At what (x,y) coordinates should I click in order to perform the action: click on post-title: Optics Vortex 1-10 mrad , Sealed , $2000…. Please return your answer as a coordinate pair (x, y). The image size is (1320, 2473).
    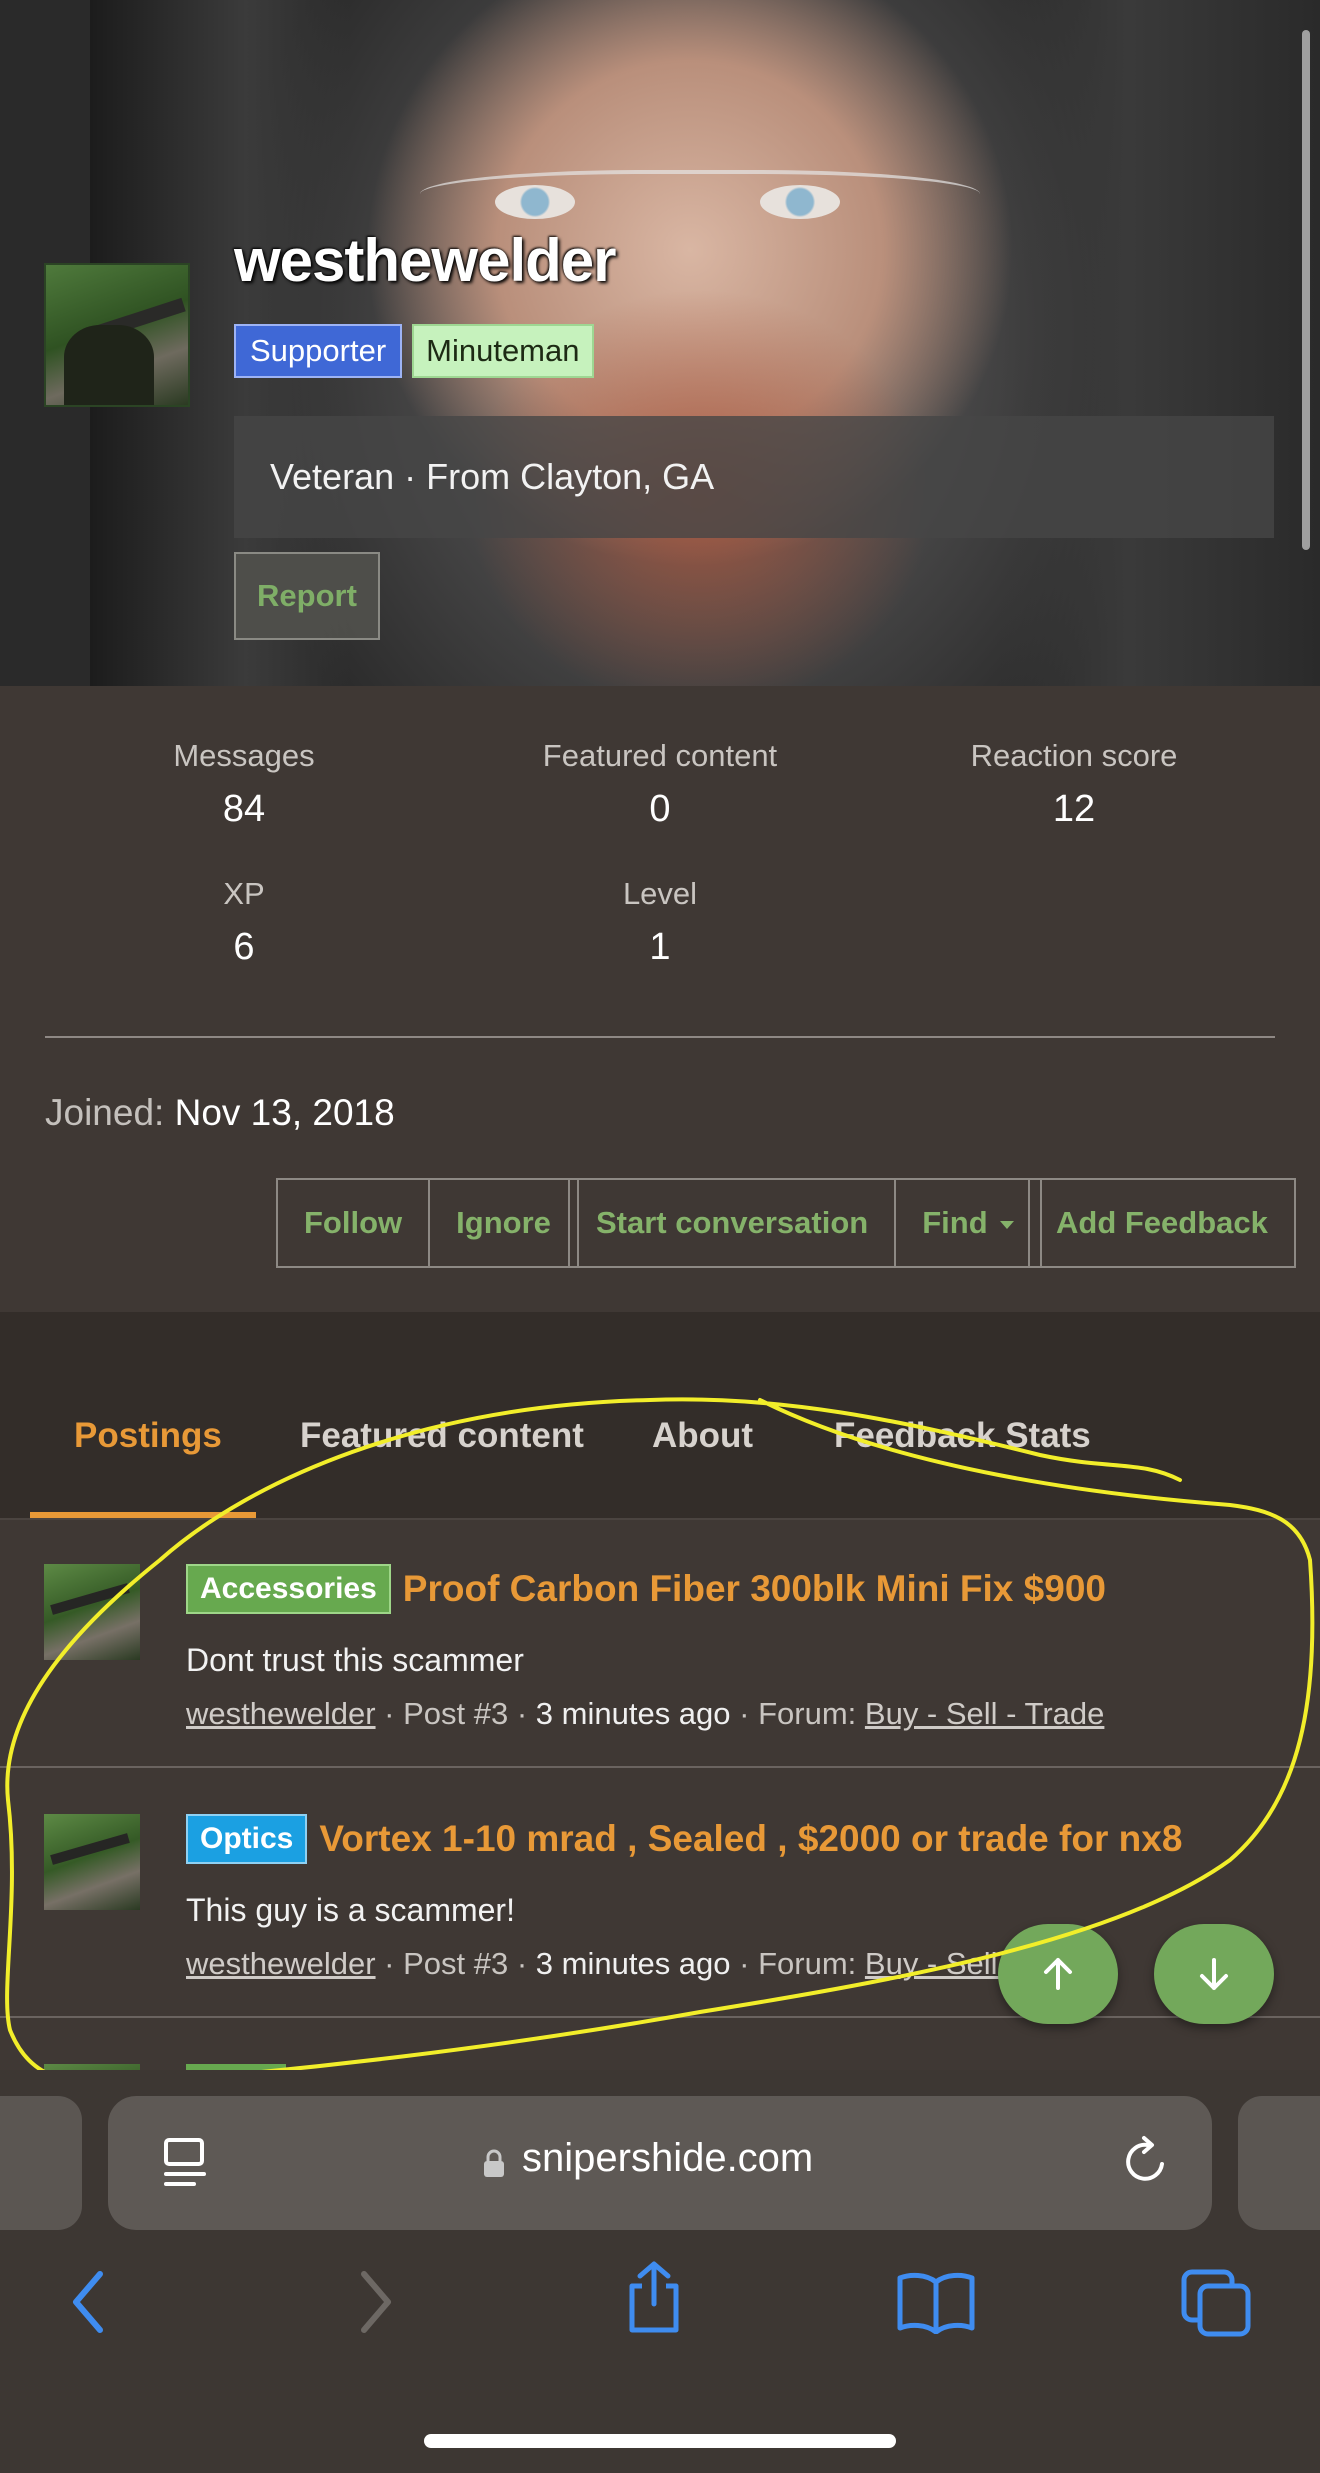
    Looking at the image, I should click on (684, 1839).